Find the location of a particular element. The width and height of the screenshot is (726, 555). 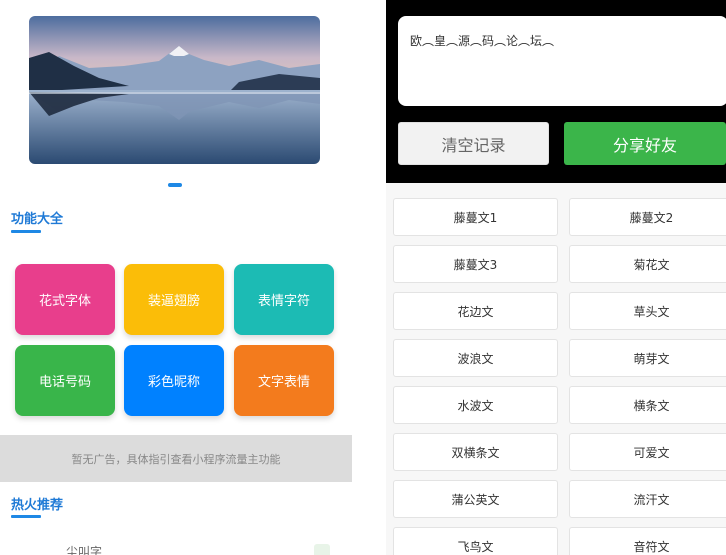

hot-list-item: 尘叫字 is located at coordinates (84, 549).